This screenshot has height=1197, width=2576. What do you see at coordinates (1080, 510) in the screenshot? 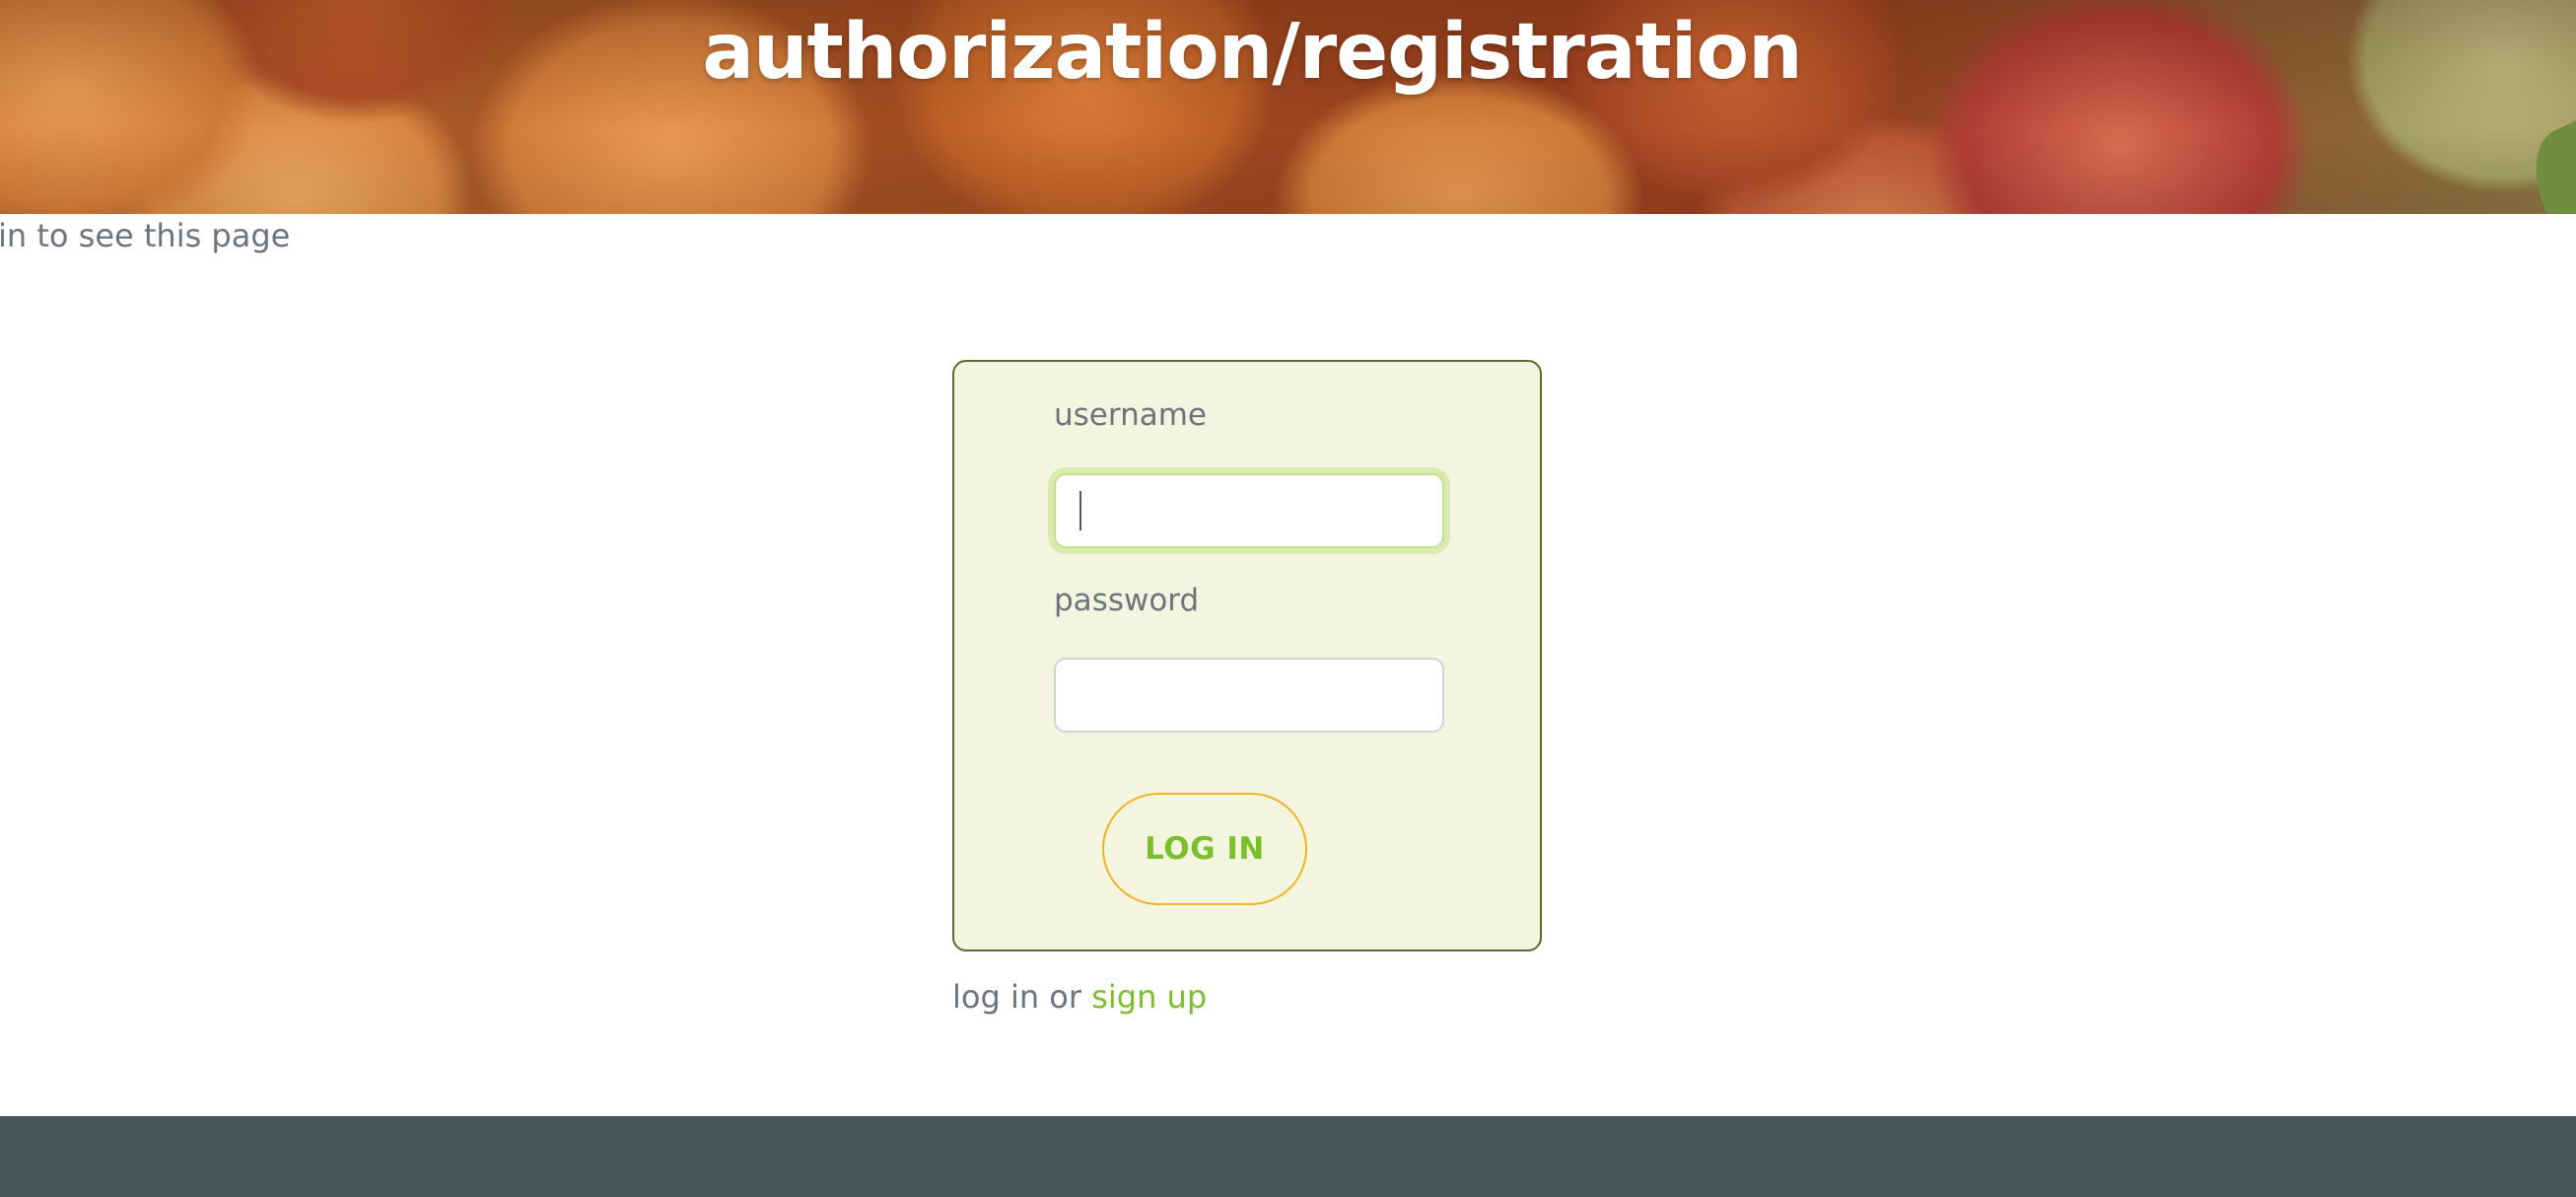
I see `text-cursor` at bounding box center [1080, 510].